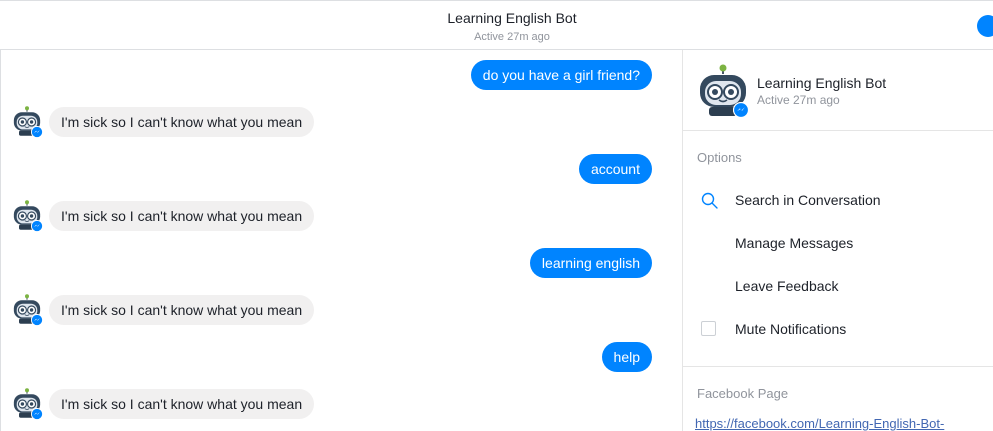 This screenshot has height=431, width=993. Describe the element at coordinates (798, 100) in the screenshot. I see `profile-status: Active 27m ago` at that location.